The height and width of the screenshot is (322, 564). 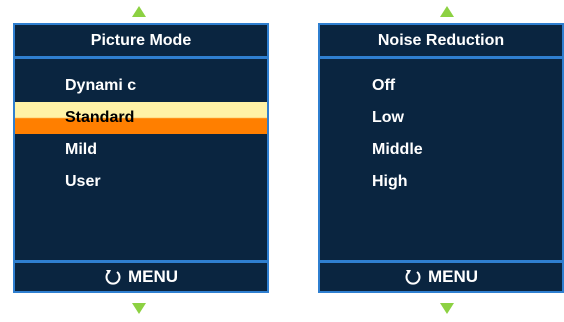 I want to click on menu-item-mild: Mild, so click(x=141, y=150).